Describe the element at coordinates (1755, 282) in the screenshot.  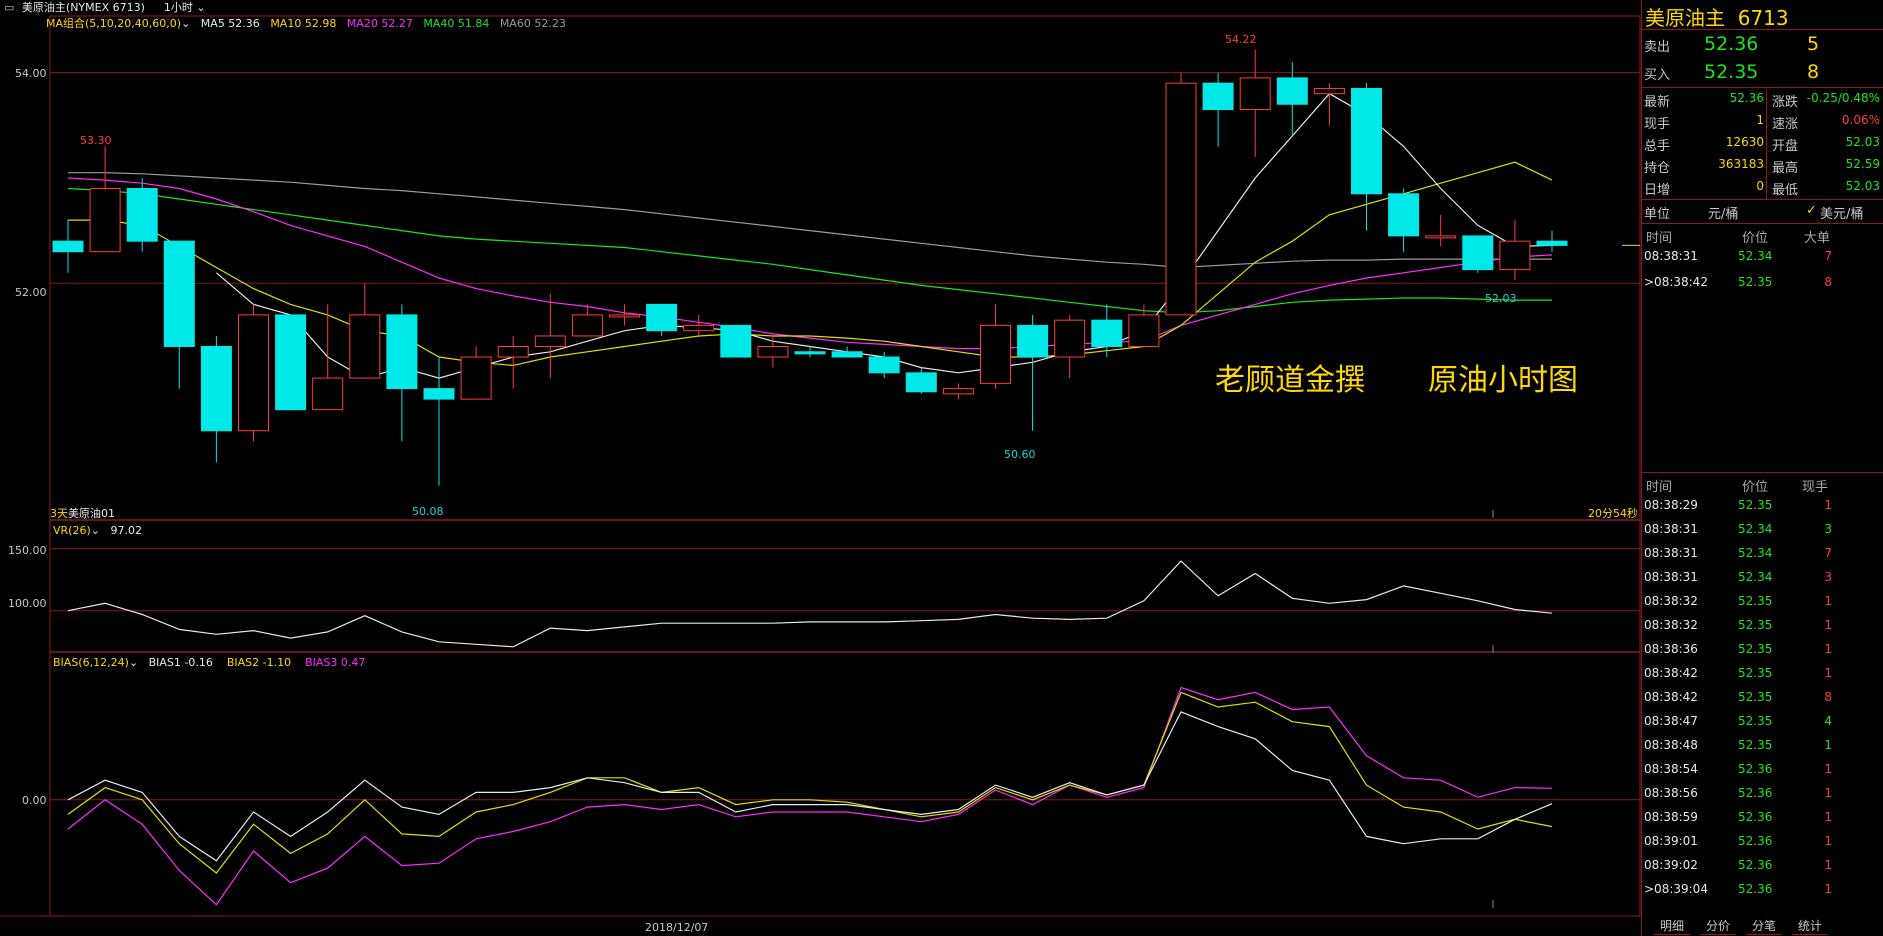
I see `big-order-price: 52.35` at that location.